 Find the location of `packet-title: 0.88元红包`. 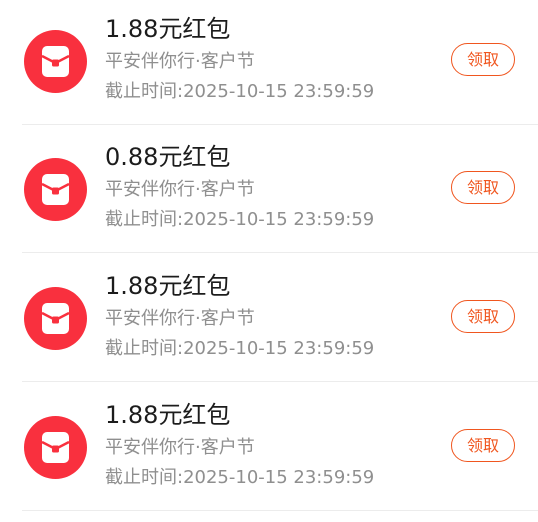

packet-title: 0.88元红包 is located at coordinates (168, 157).